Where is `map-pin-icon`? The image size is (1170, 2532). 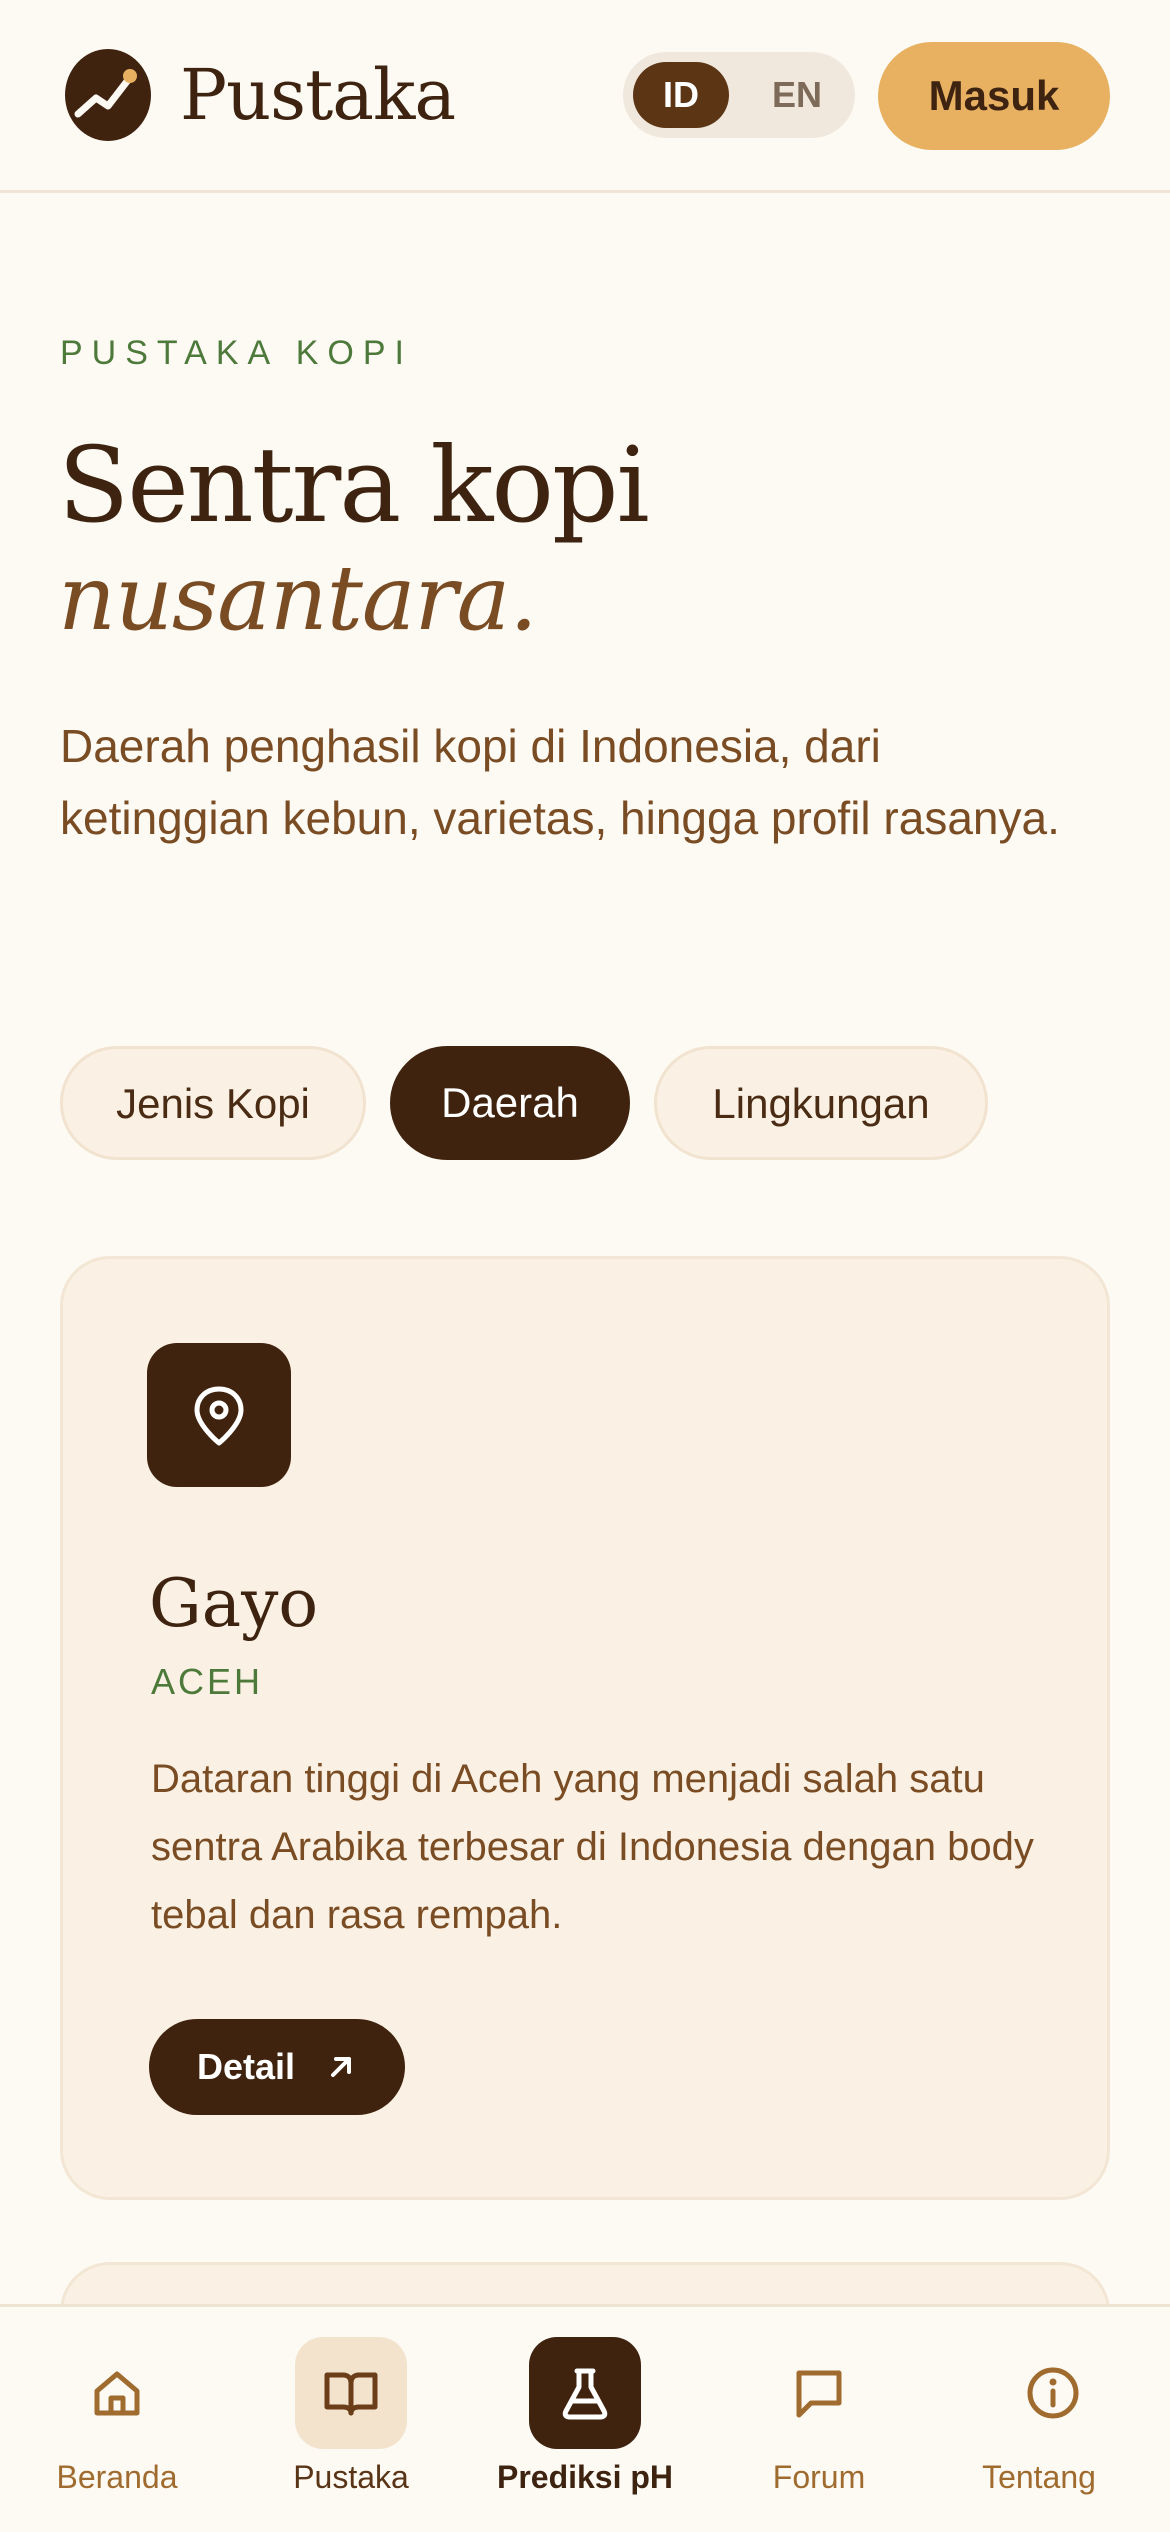 map-pin-icon is located at coordinates (219, 1415).